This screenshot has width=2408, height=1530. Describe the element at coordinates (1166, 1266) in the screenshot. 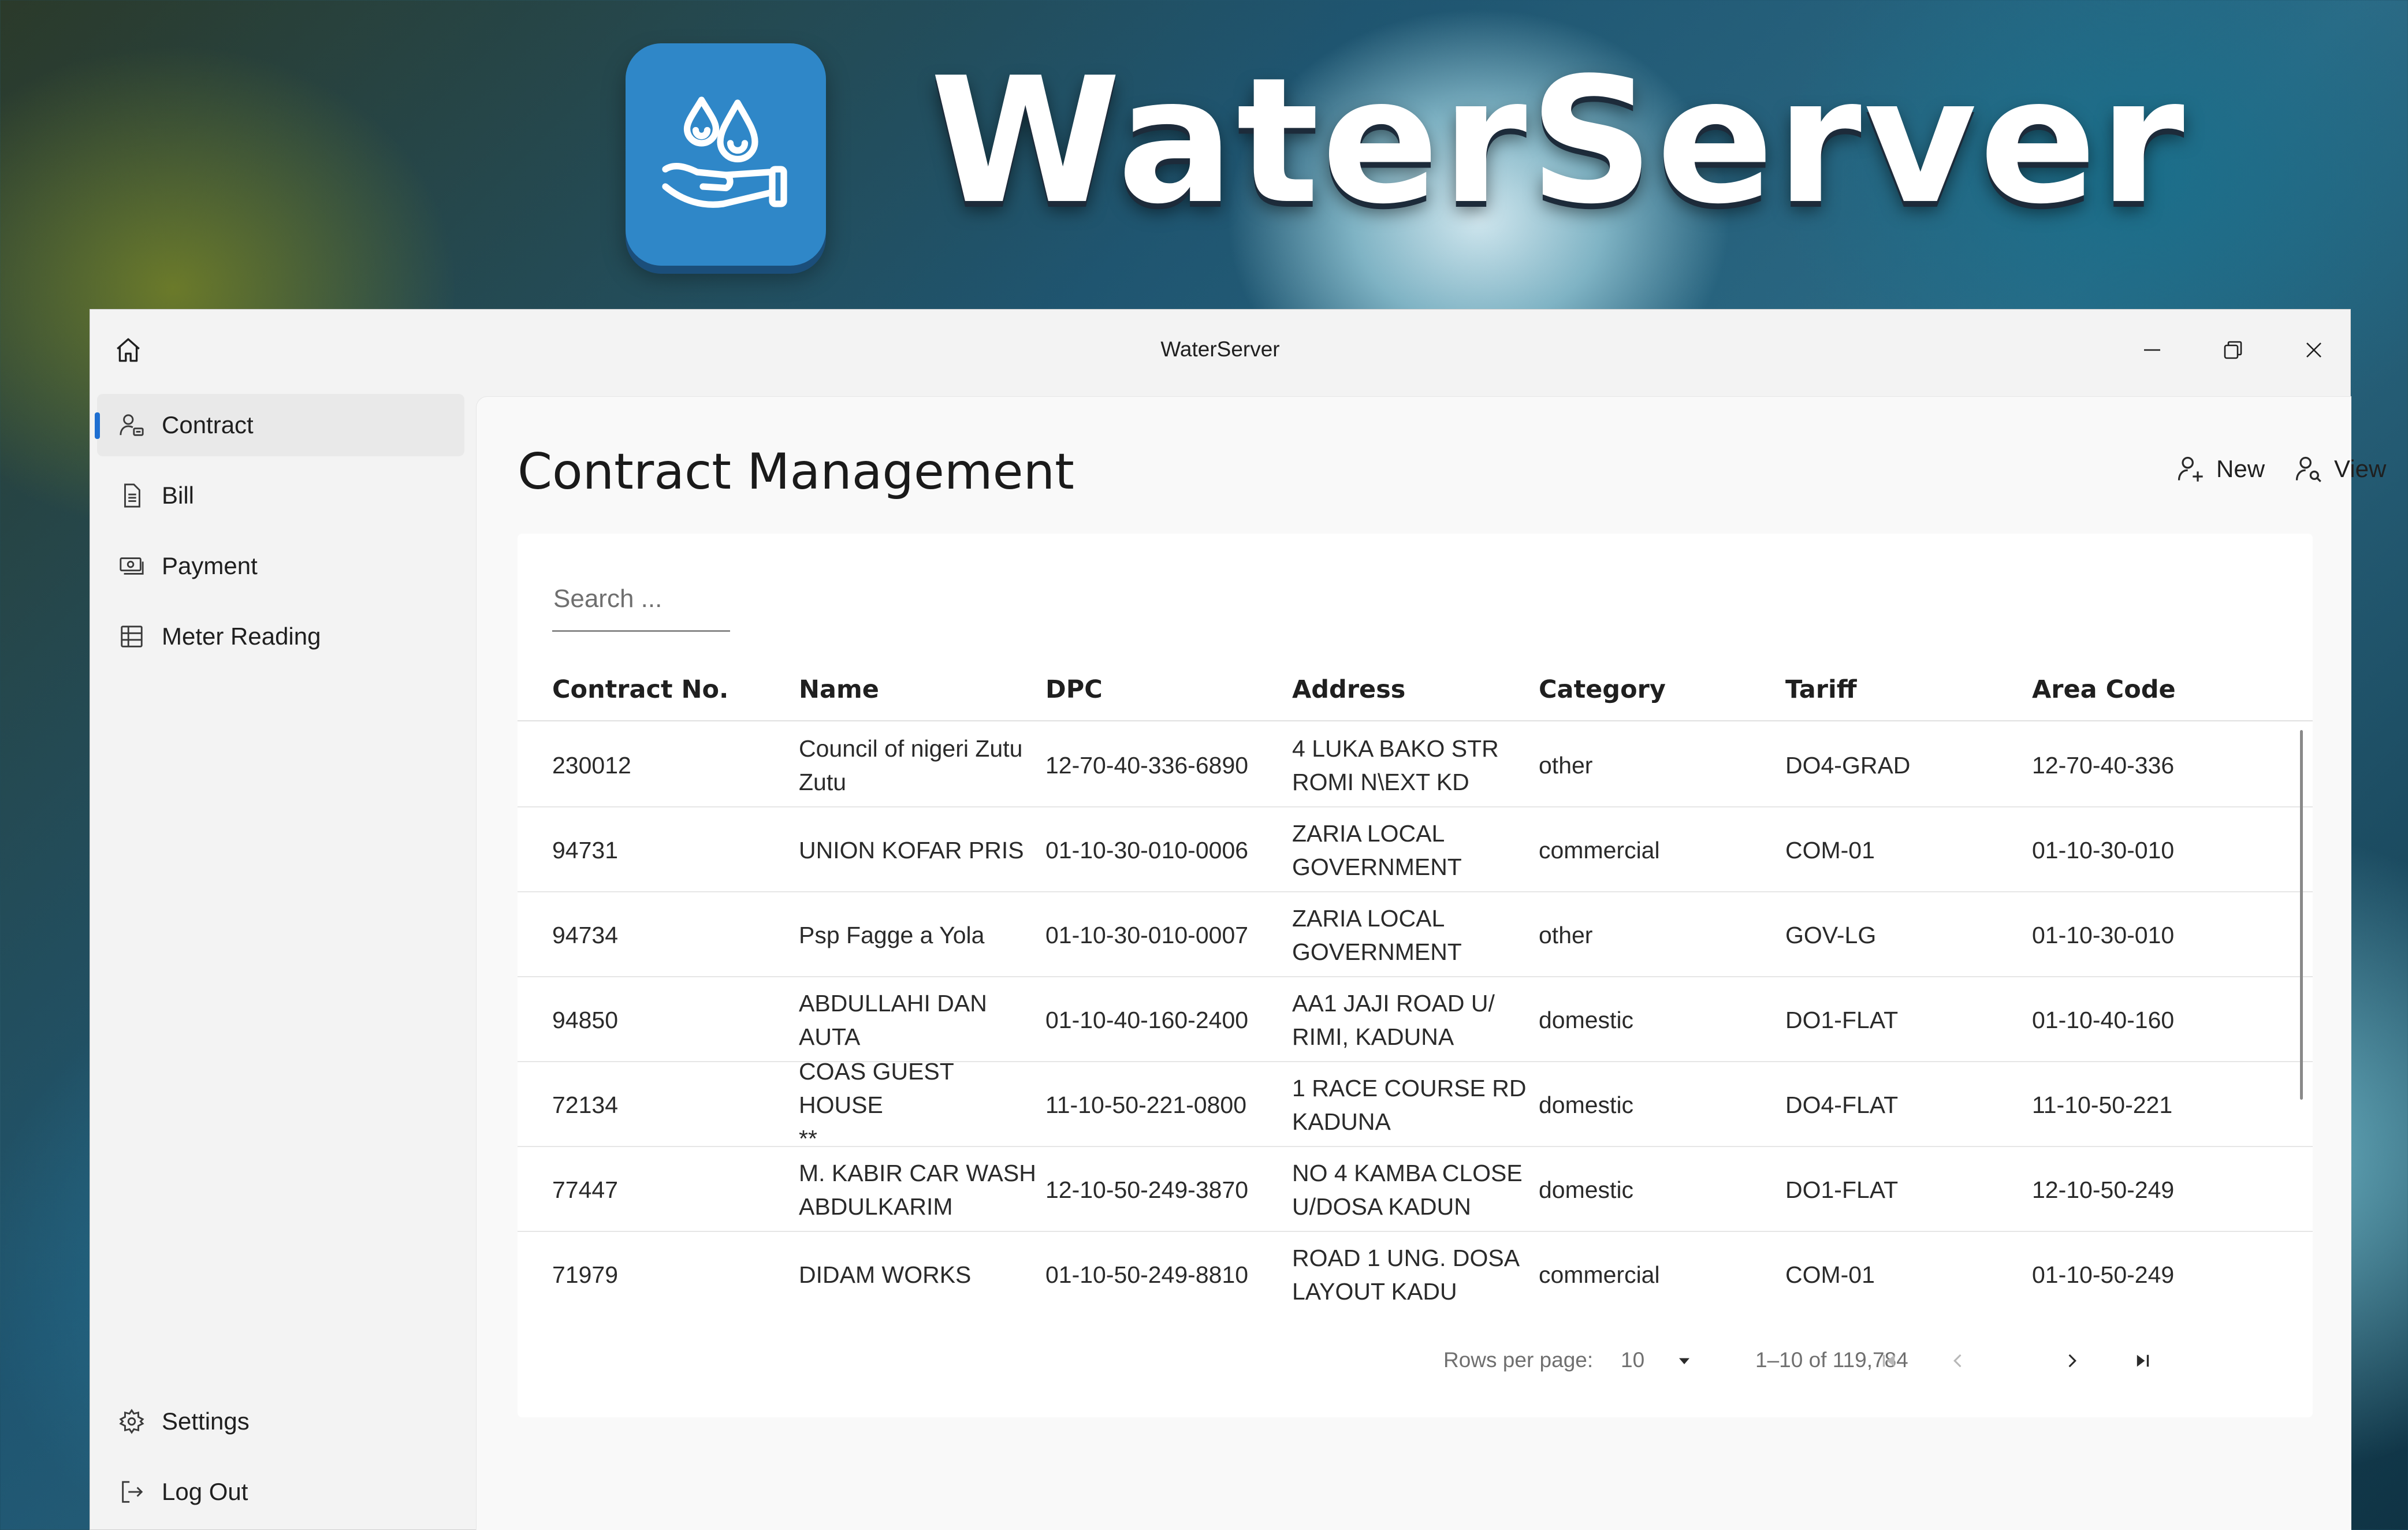

I see `table-cell-dpc: 01-10-50-249-8810` at that location.